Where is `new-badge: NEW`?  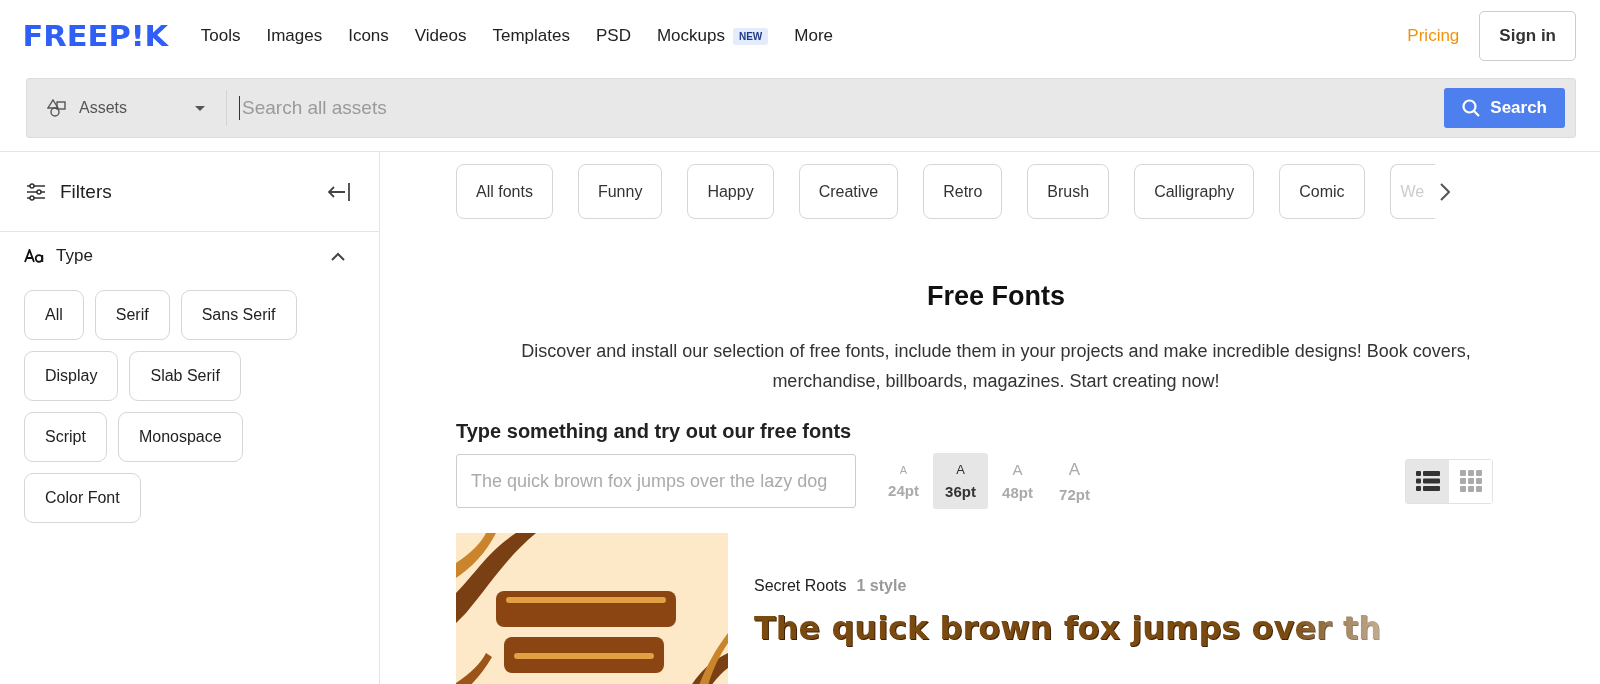 new-badge: NEW is located at coordinates (750, 36).